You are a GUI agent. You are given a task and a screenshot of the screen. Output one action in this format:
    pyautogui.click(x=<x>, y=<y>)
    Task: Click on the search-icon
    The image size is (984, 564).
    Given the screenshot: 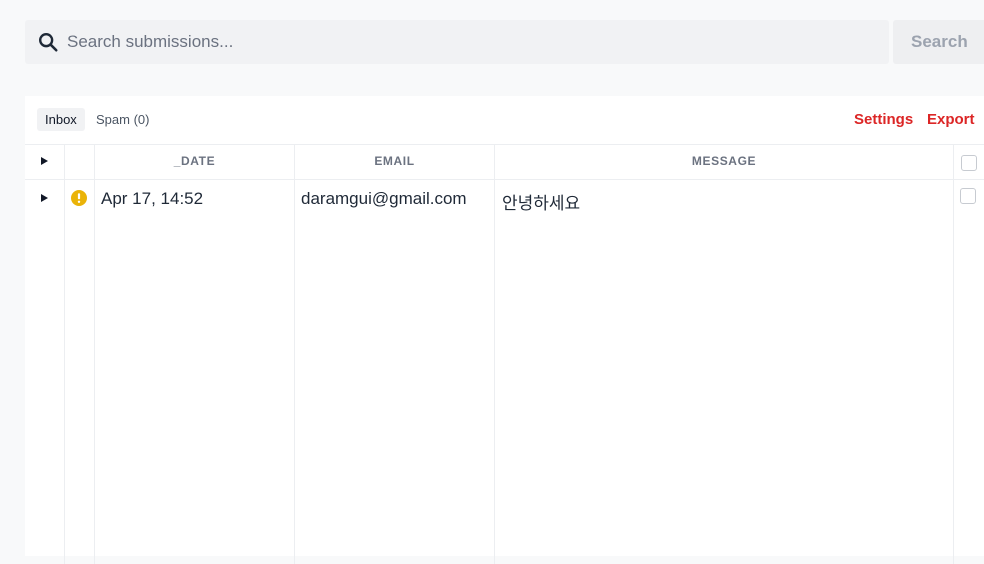 What is the action you would take?
    pyautogui.click(x=48, y=42)
    